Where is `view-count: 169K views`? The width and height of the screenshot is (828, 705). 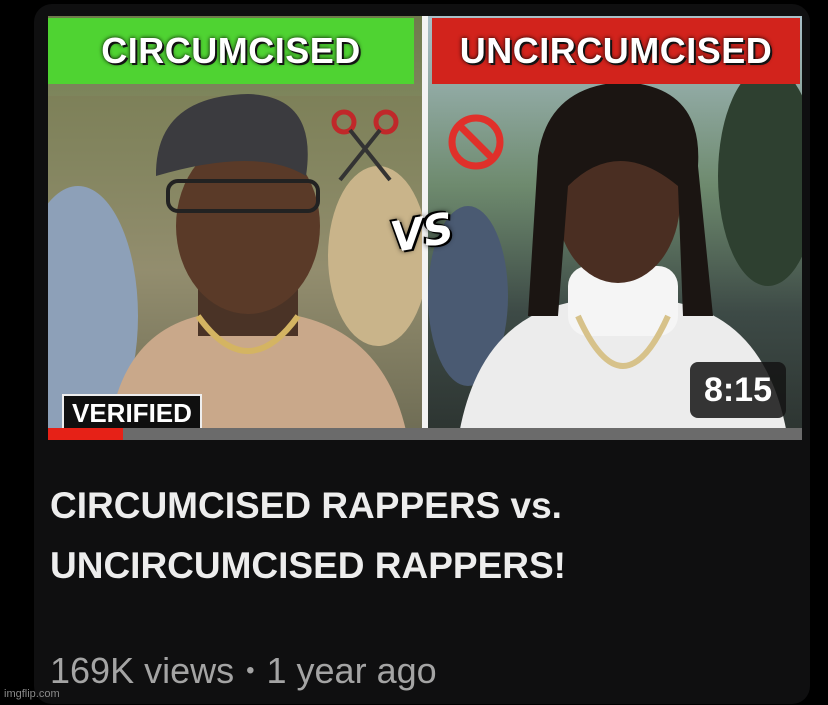
view-count: 169K views is located at coordinates (142, 670).